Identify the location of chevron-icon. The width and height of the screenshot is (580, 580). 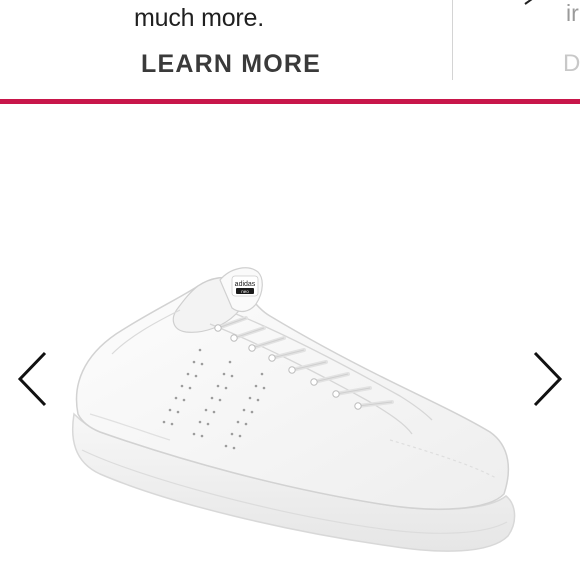
(528, 2).